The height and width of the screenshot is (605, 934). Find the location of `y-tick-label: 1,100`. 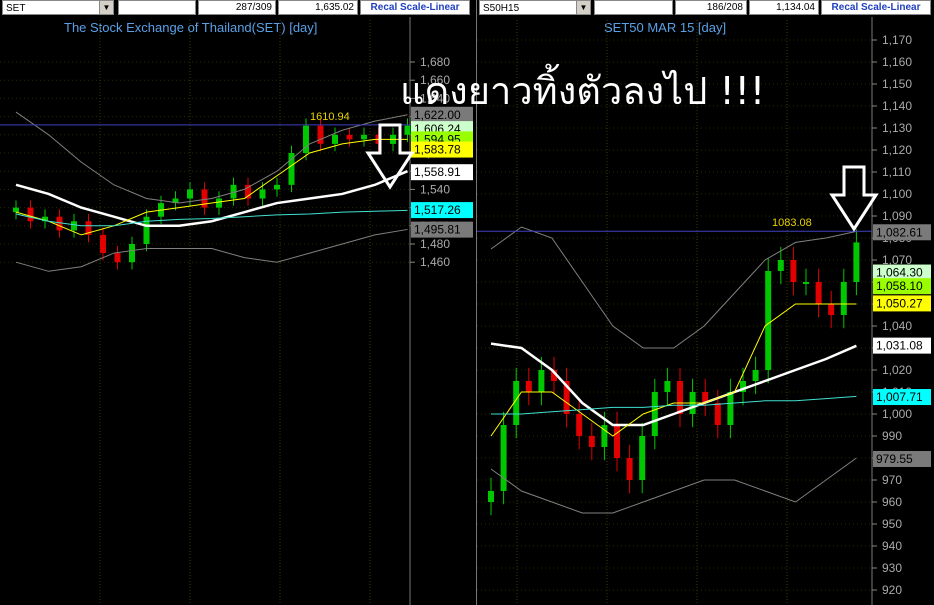

y-tick-label: 1,100 is located at coordinates (897, 194).